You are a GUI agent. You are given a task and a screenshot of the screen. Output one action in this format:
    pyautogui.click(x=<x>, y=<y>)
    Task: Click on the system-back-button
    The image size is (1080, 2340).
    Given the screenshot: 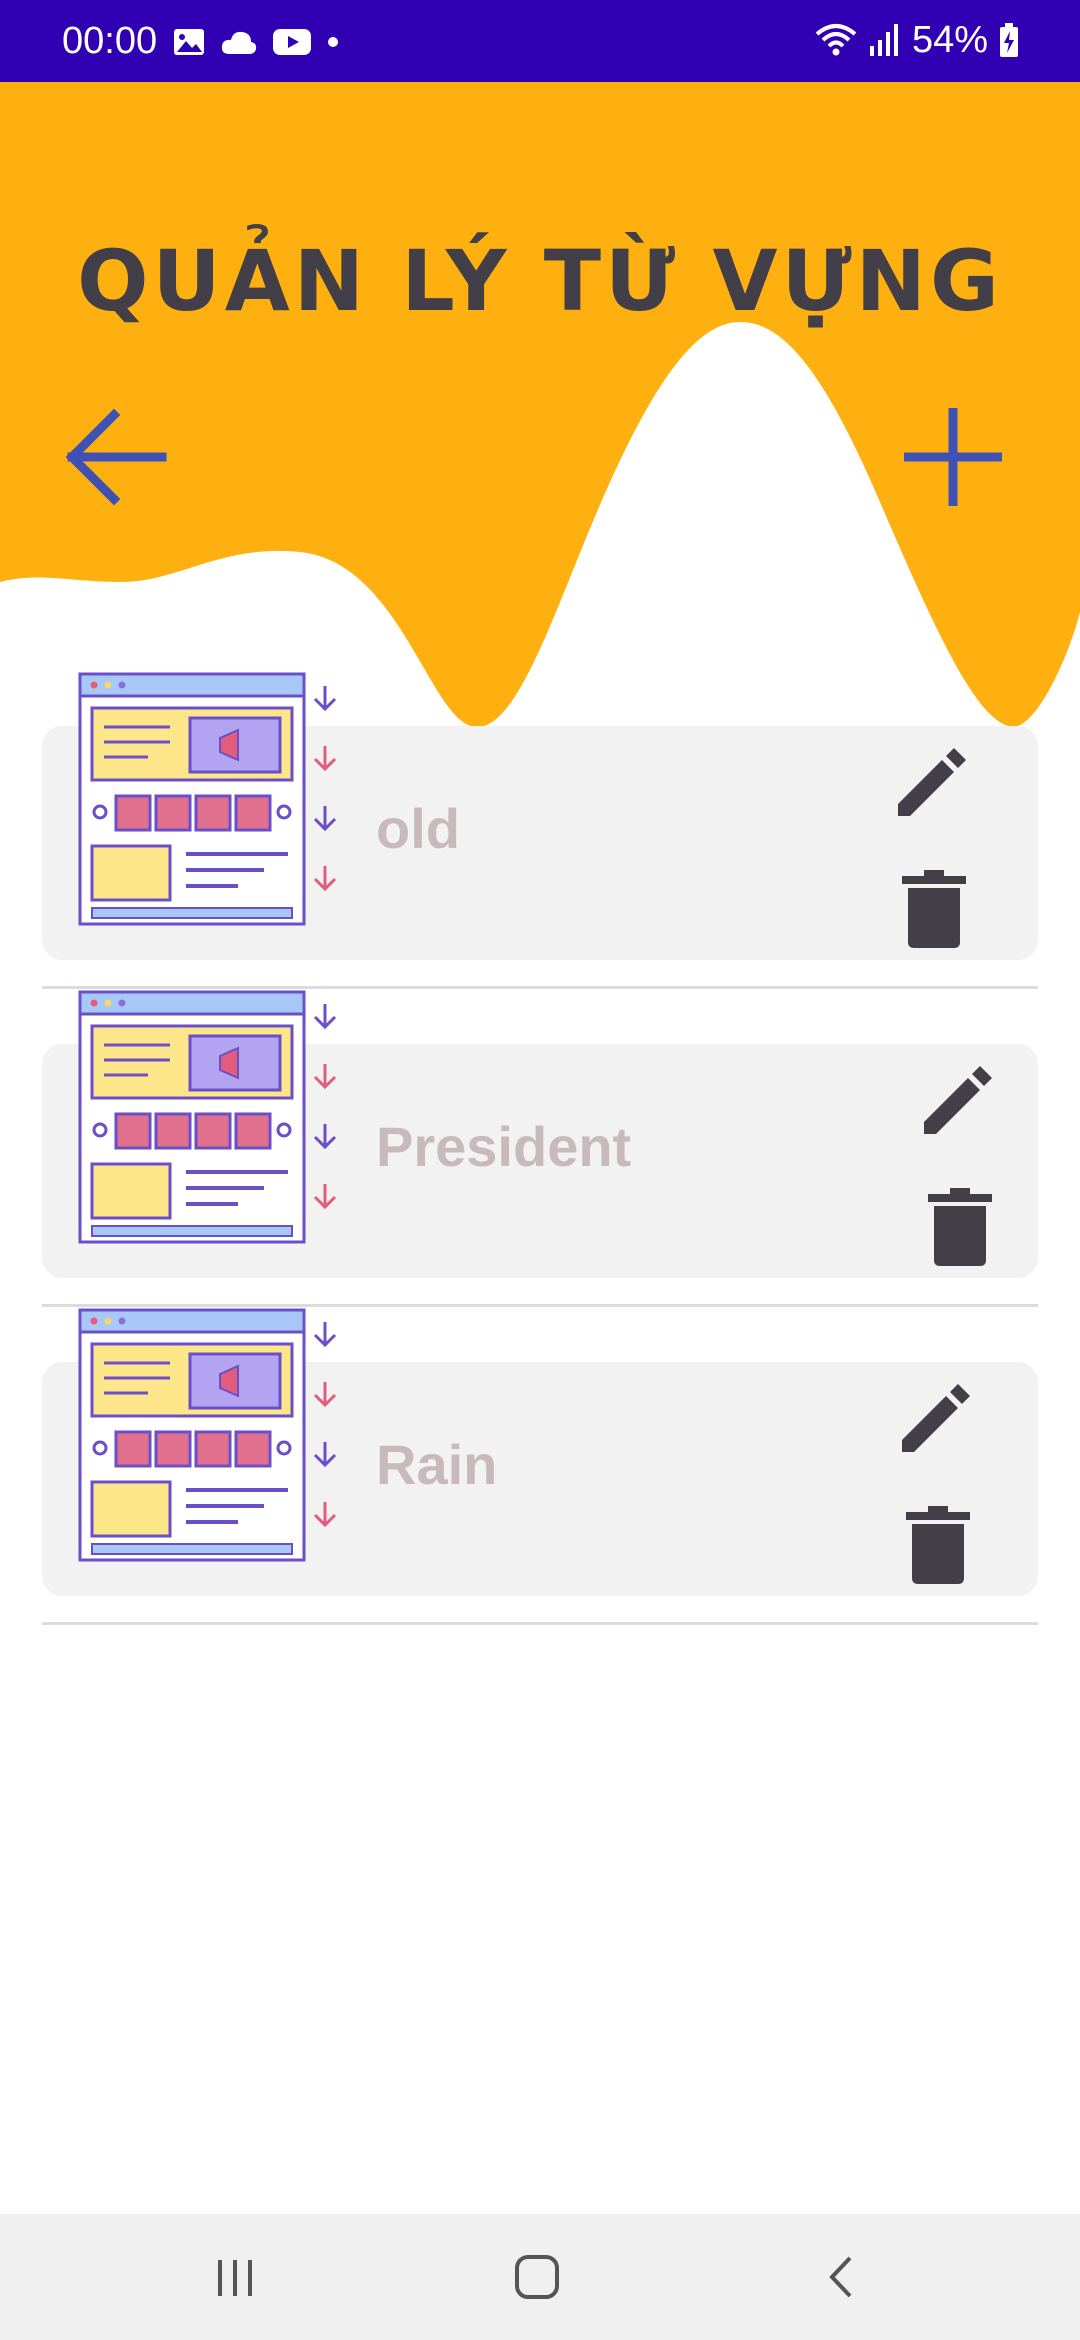 What is the action you would take?
    pyautogui.click(x=841, y=2277)
    